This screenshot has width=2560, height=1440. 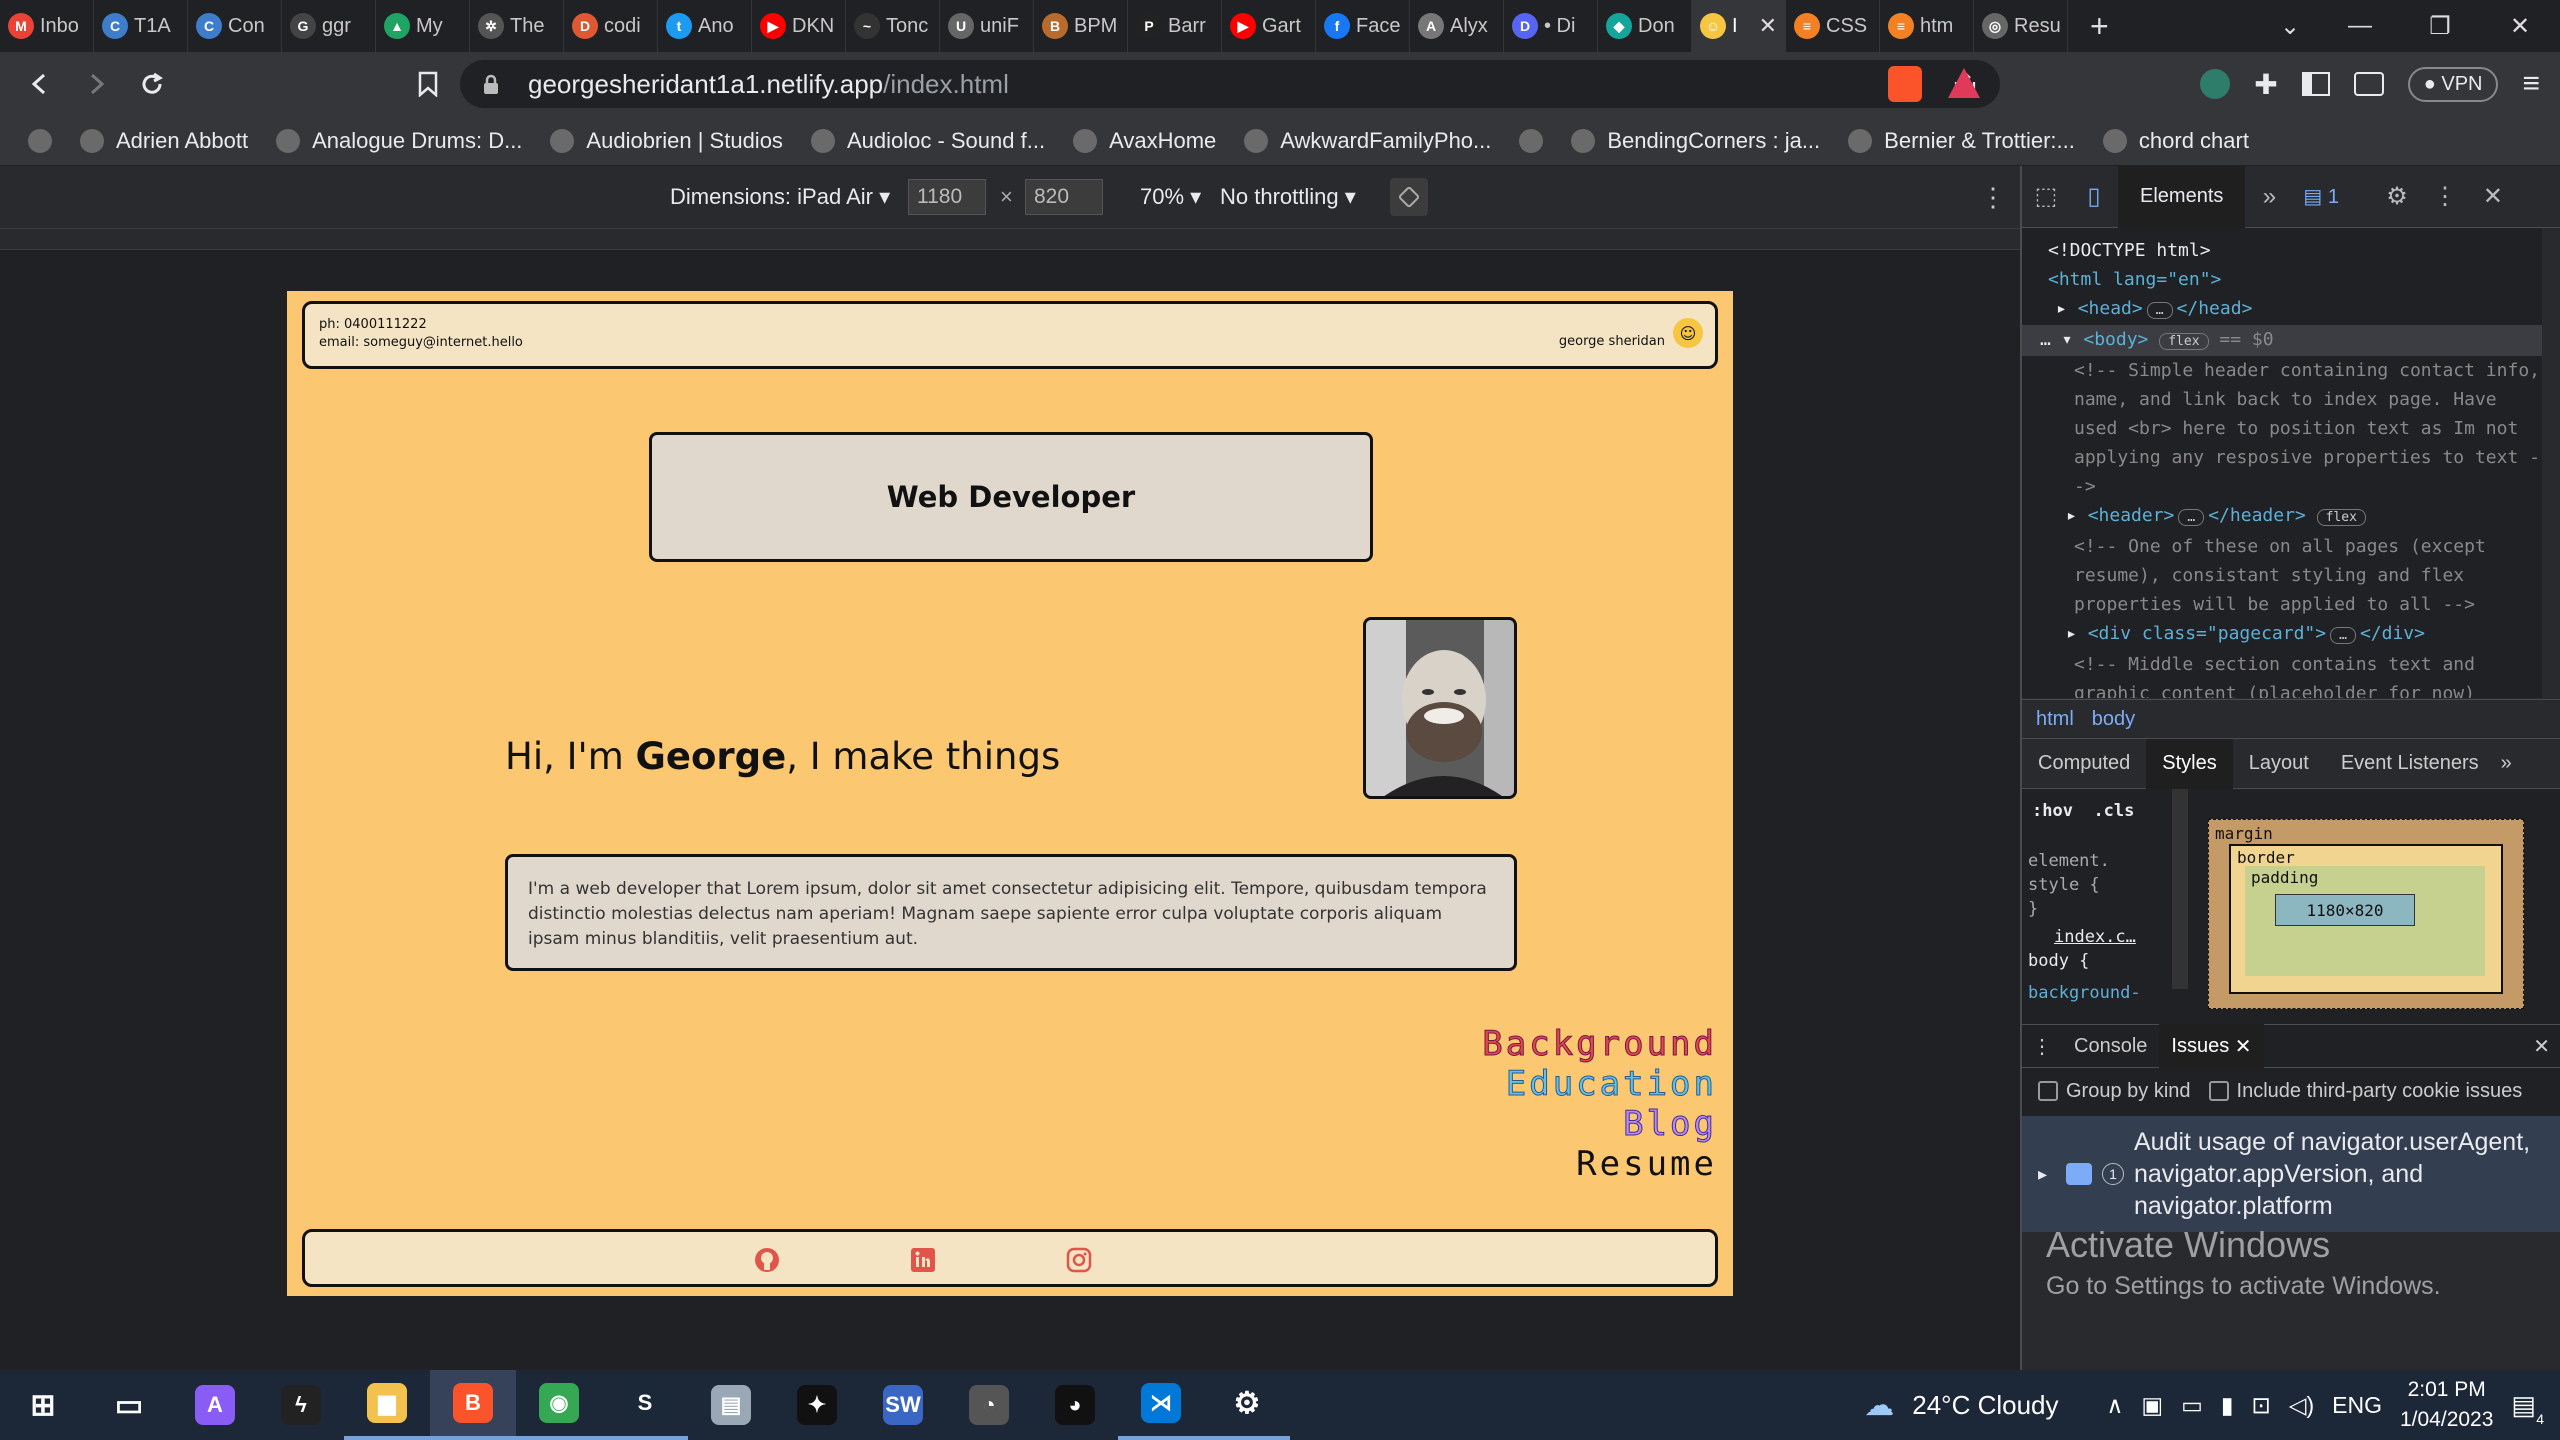 What do you see at coordinates (2541, 1046) in the screenshot?
I see `close-drawer-icon: ✕` at bounding box center [2541, 1046].